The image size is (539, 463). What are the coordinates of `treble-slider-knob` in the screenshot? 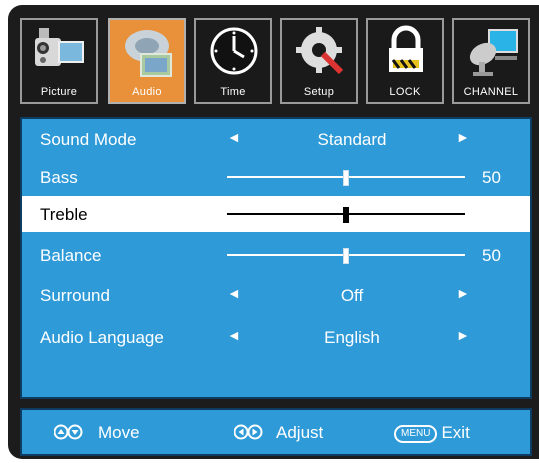 It's located at (346, 215).